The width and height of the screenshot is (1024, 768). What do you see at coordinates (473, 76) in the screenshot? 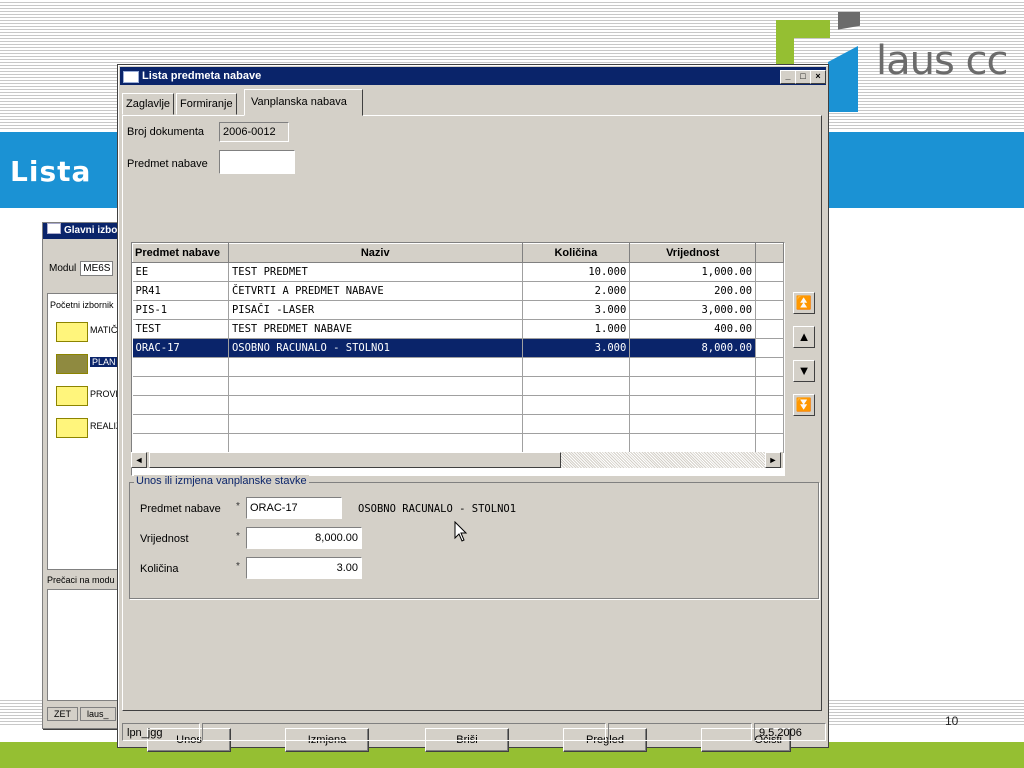
I see `window-titlebar: Lista predmeta nabave _ □ ×` at bounding box center [473, 76].